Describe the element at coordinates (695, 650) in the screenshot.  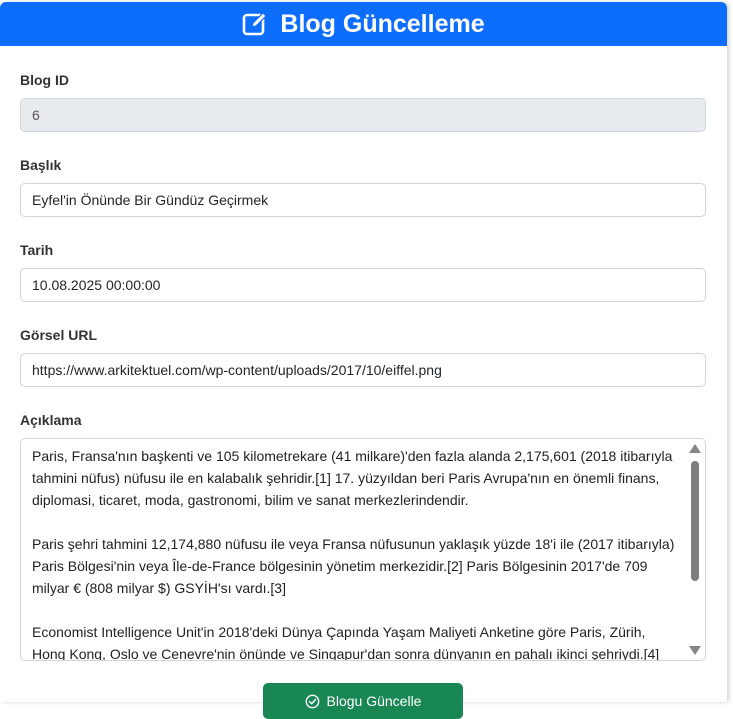
I see `scroll-down-arrow-icon` at that location.